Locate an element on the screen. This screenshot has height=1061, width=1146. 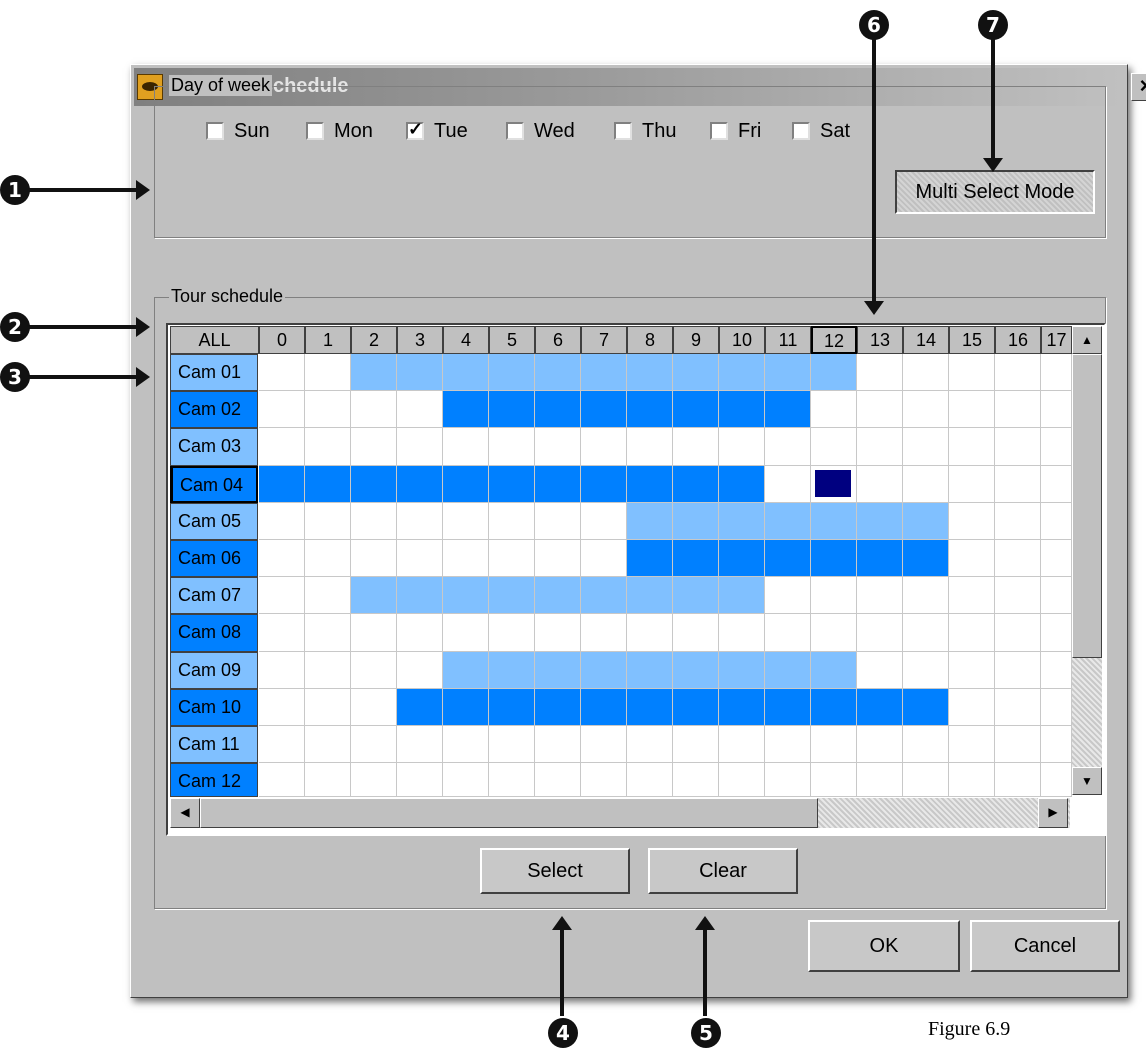
cancel-button: Cancel is located at coordinates (1045, 946).